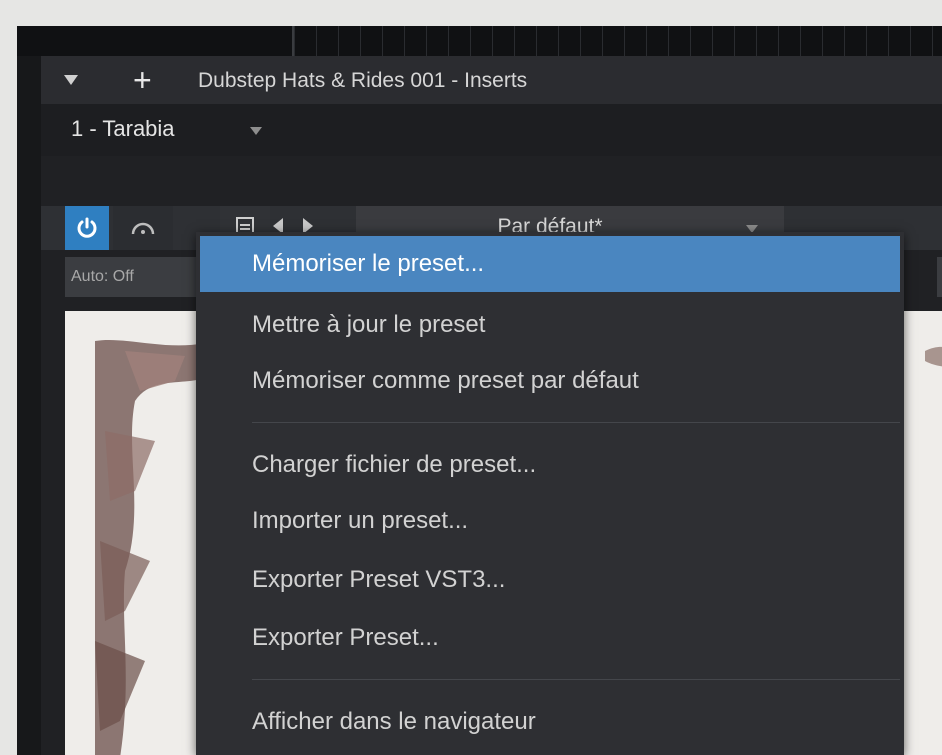  What do you see at coordinates (132, 277) in the screenshot?
I see `automation-mode-button: Auto: Off` at bounding box center [132, 277].